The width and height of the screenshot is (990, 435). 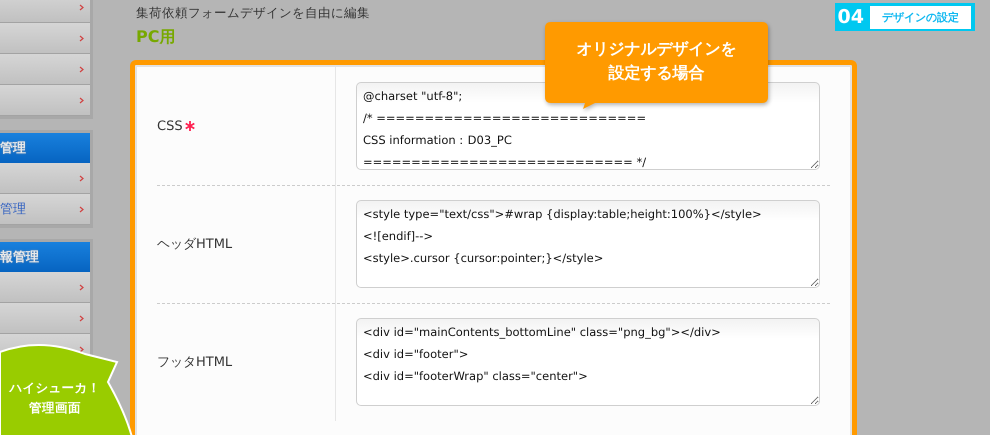 What do you see at coordinates (55, 398) in the screenshot?
I see `mascot-text: ハイシューカ！ 管理画面` at bounding box center [55, 398].